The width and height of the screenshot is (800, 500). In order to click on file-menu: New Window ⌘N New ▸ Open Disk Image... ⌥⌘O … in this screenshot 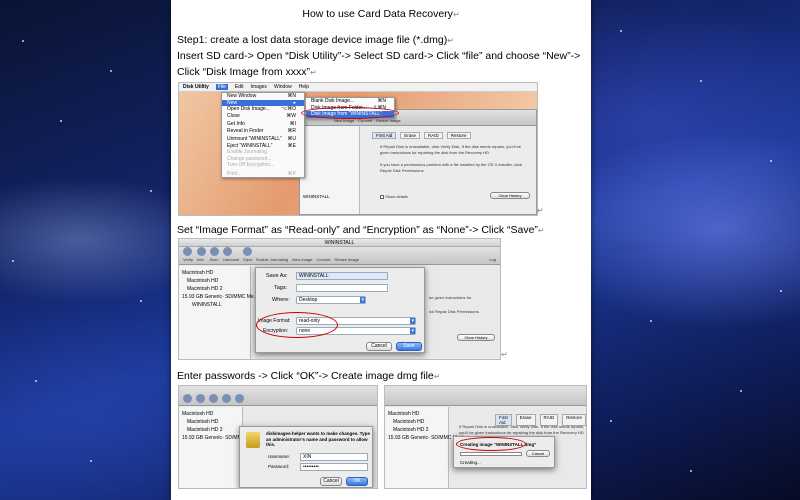, I will do `click(263, 135)`.